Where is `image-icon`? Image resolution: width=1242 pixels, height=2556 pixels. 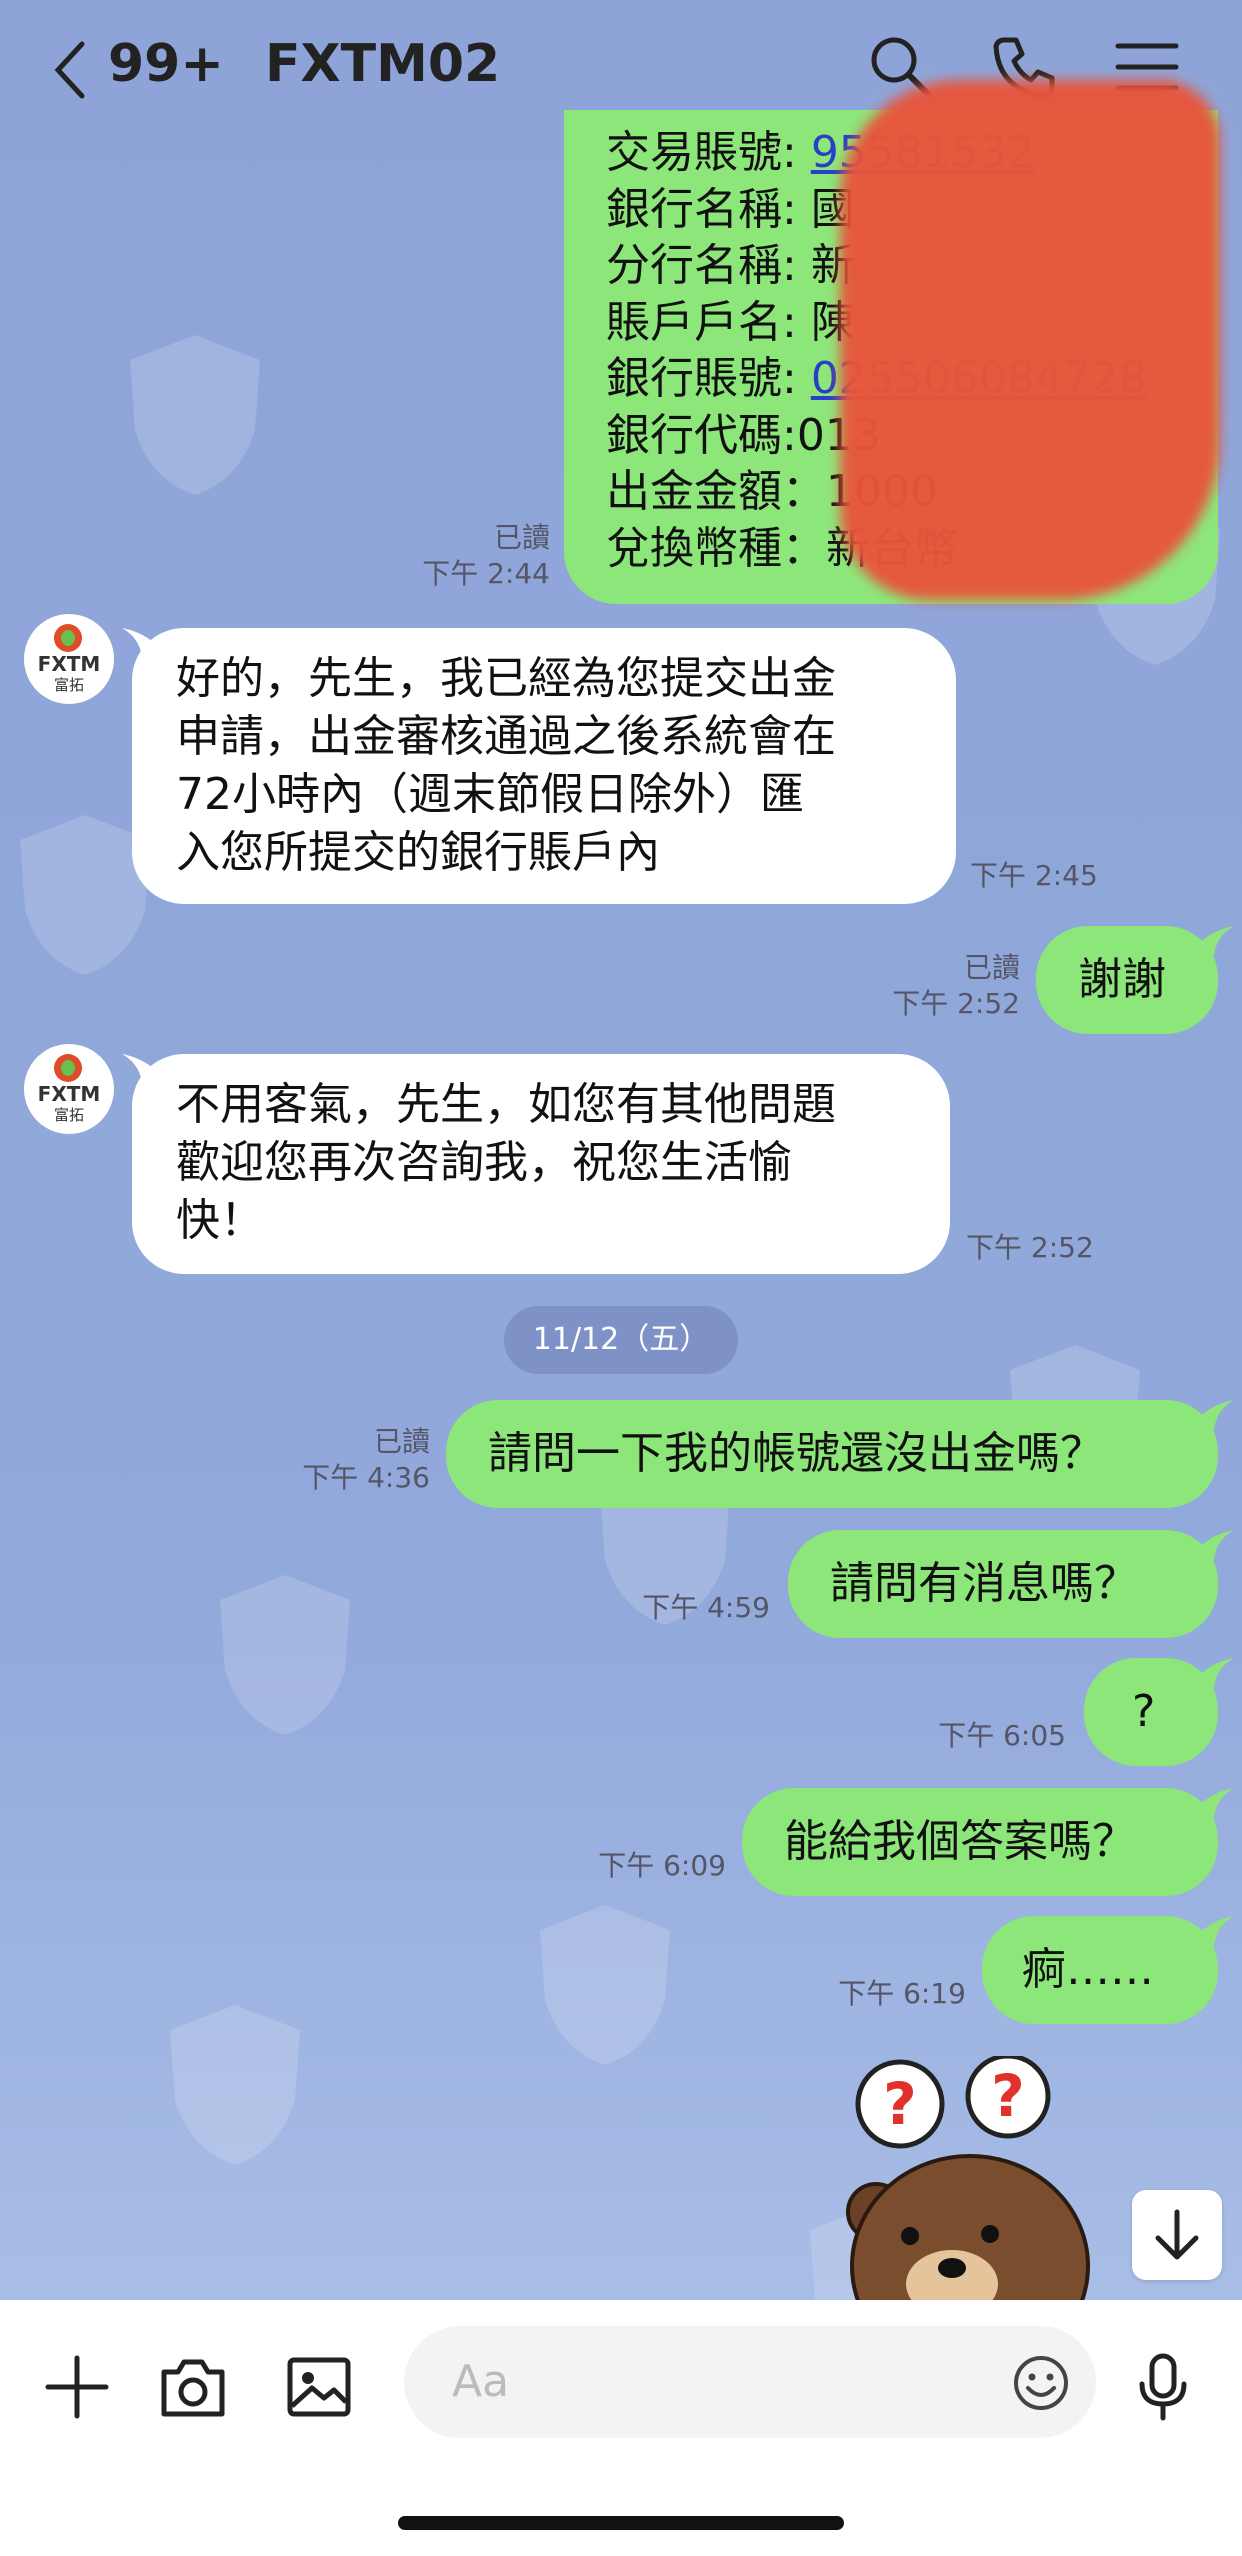 image-icon is located at coordinates (319, 2387).